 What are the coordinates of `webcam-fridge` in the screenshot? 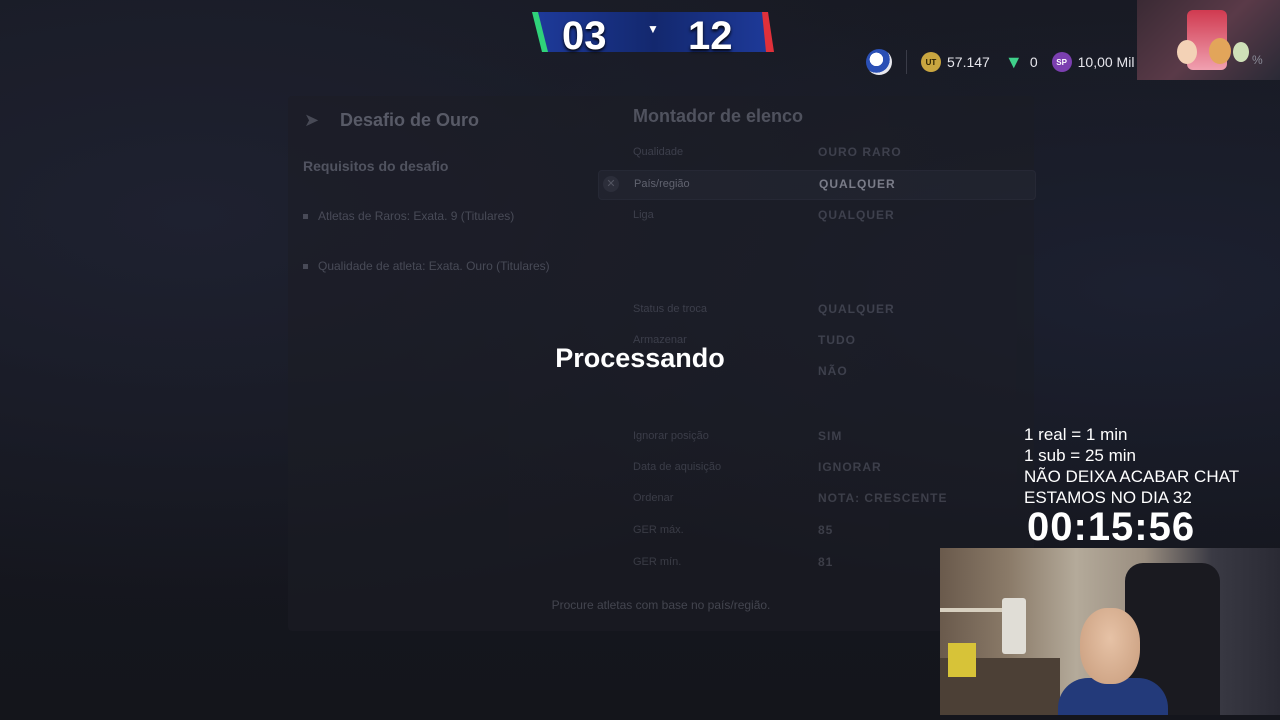 It's located at (1014, 626).